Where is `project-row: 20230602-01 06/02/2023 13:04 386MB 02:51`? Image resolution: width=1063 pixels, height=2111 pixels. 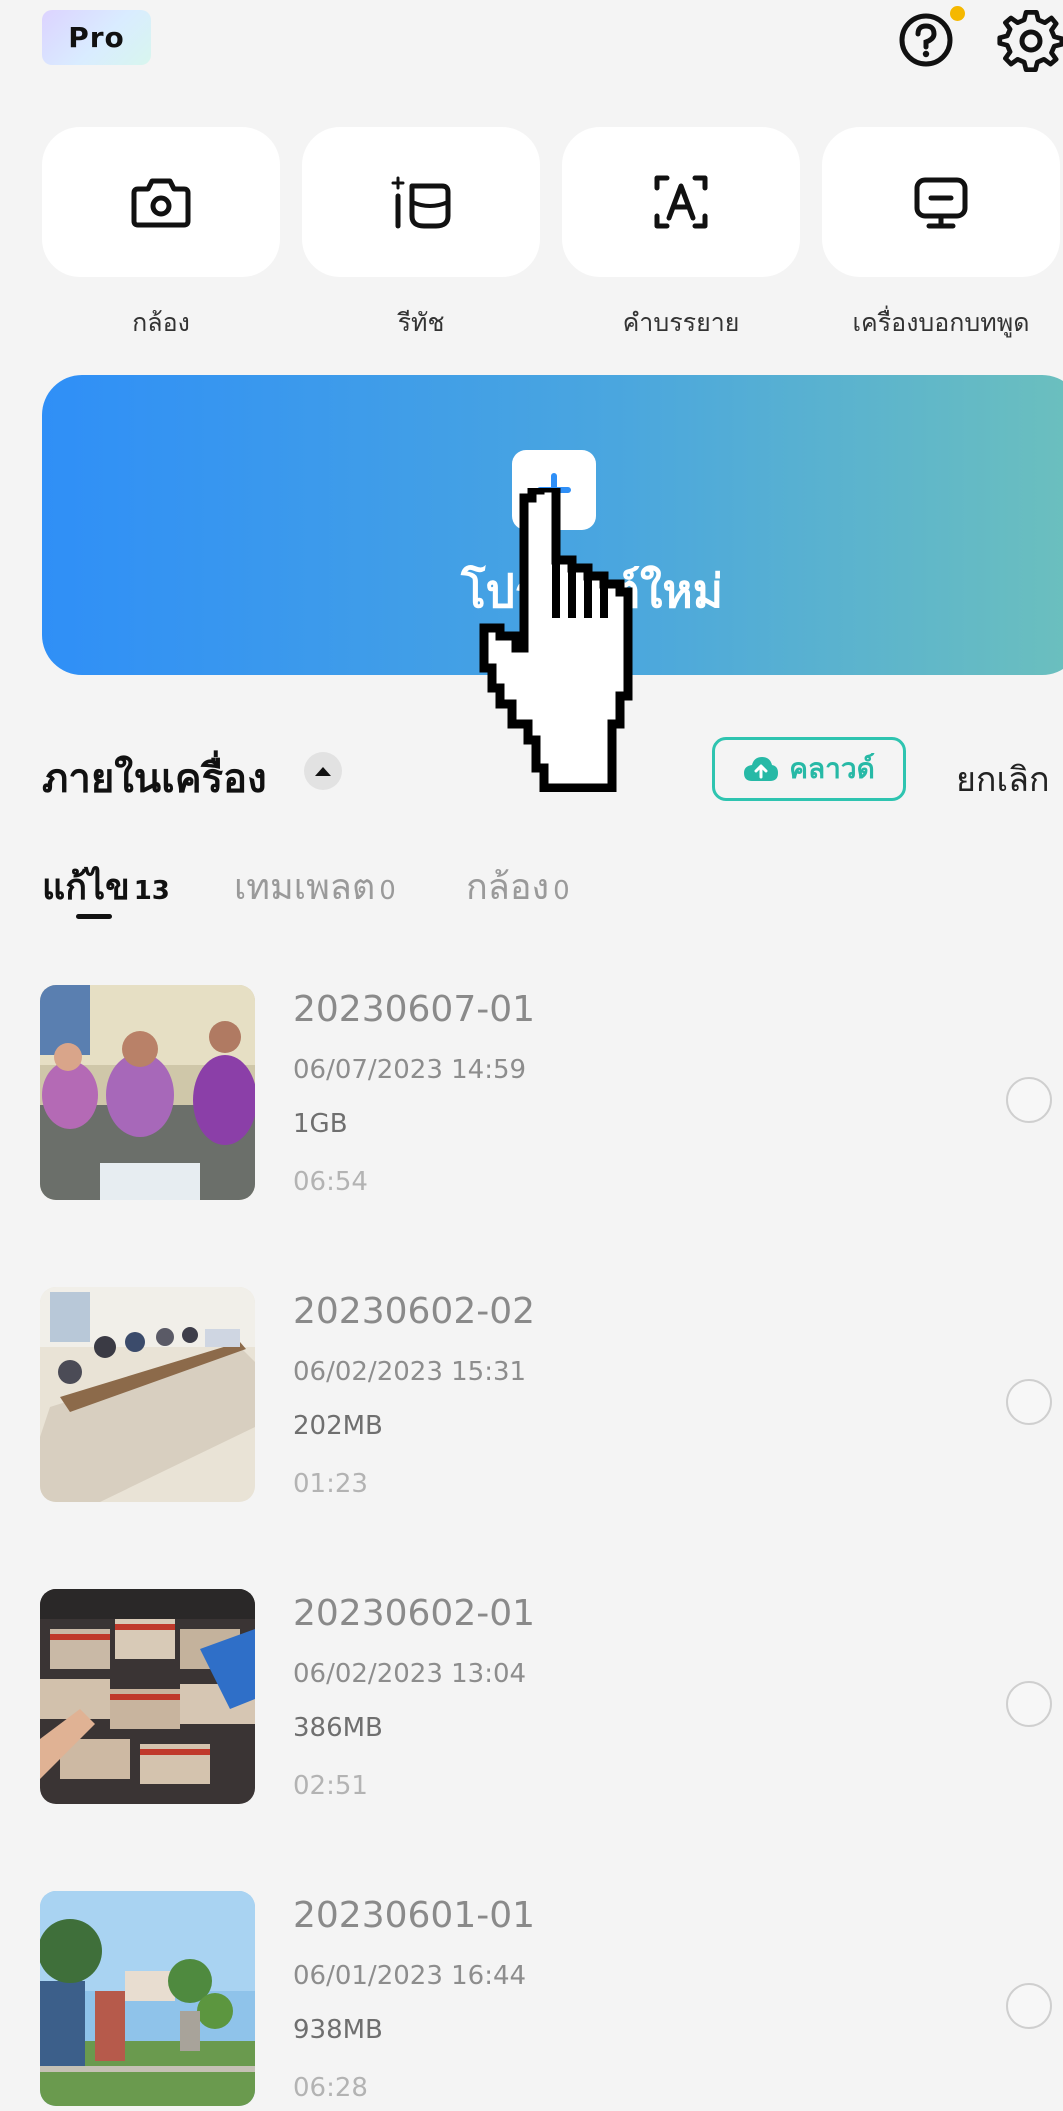 project-row: 20230602-01 06/02/2023 13:04 386MB 02:51 is located at coordinates (531, 1699).